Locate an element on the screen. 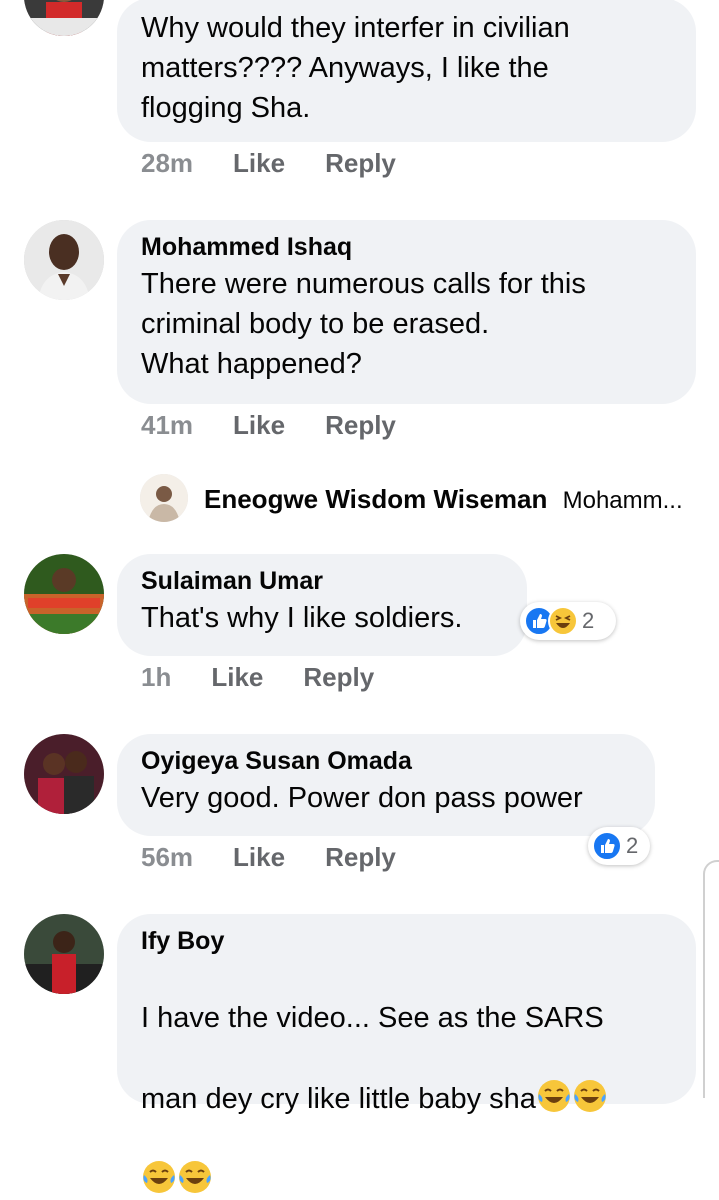 This screenshot has width=719, height=1200. laugh-icon is located at coordinates (563, 621).